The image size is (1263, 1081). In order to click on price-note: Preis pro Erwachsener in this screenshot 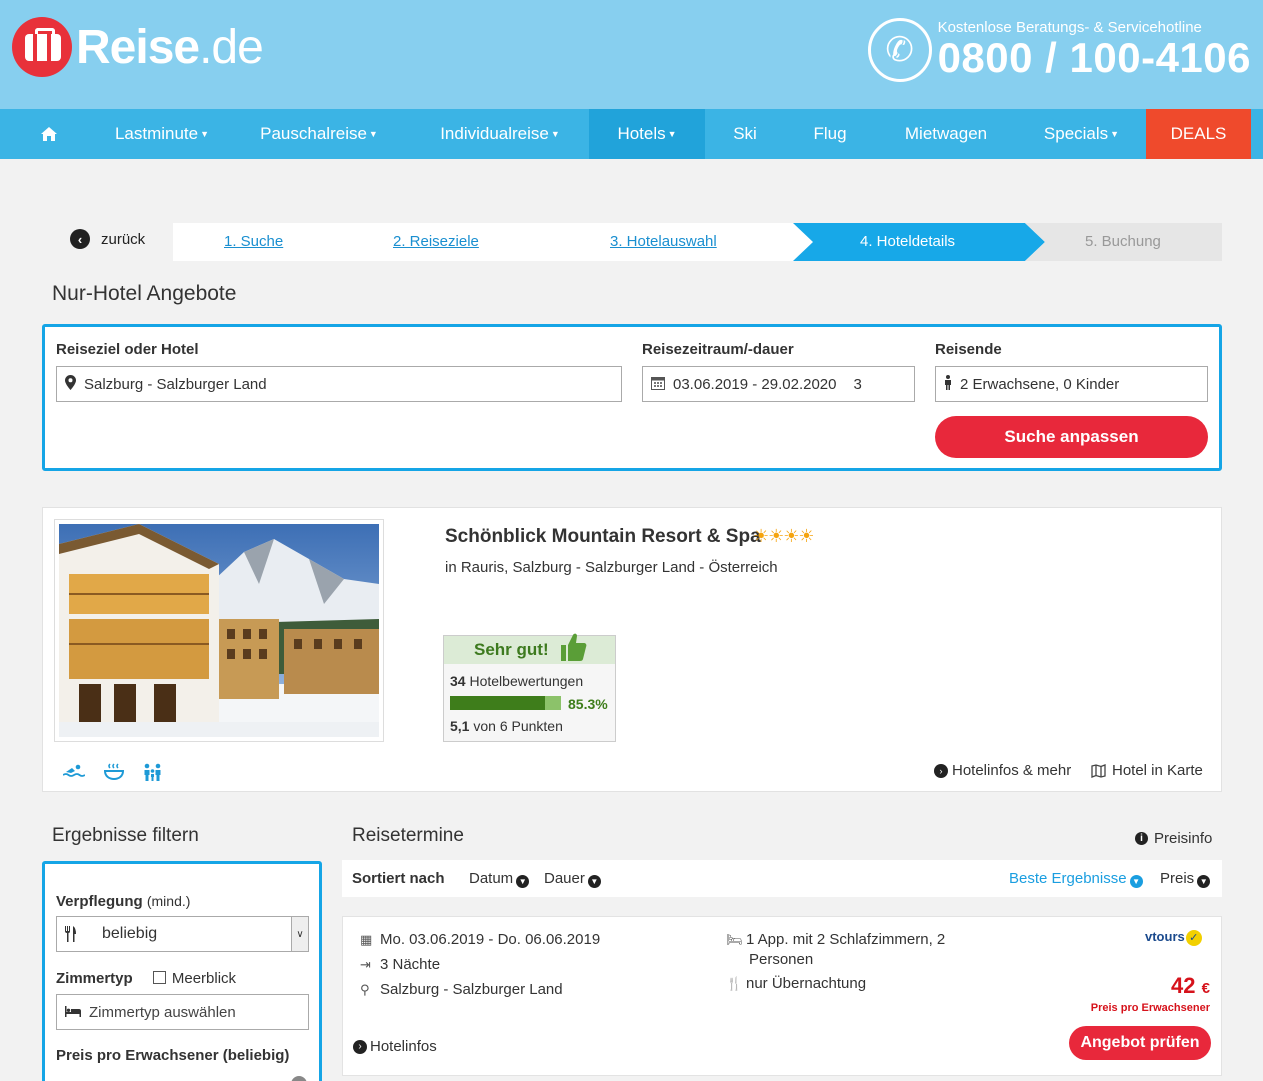, I will do `click(1150, 1008)`.